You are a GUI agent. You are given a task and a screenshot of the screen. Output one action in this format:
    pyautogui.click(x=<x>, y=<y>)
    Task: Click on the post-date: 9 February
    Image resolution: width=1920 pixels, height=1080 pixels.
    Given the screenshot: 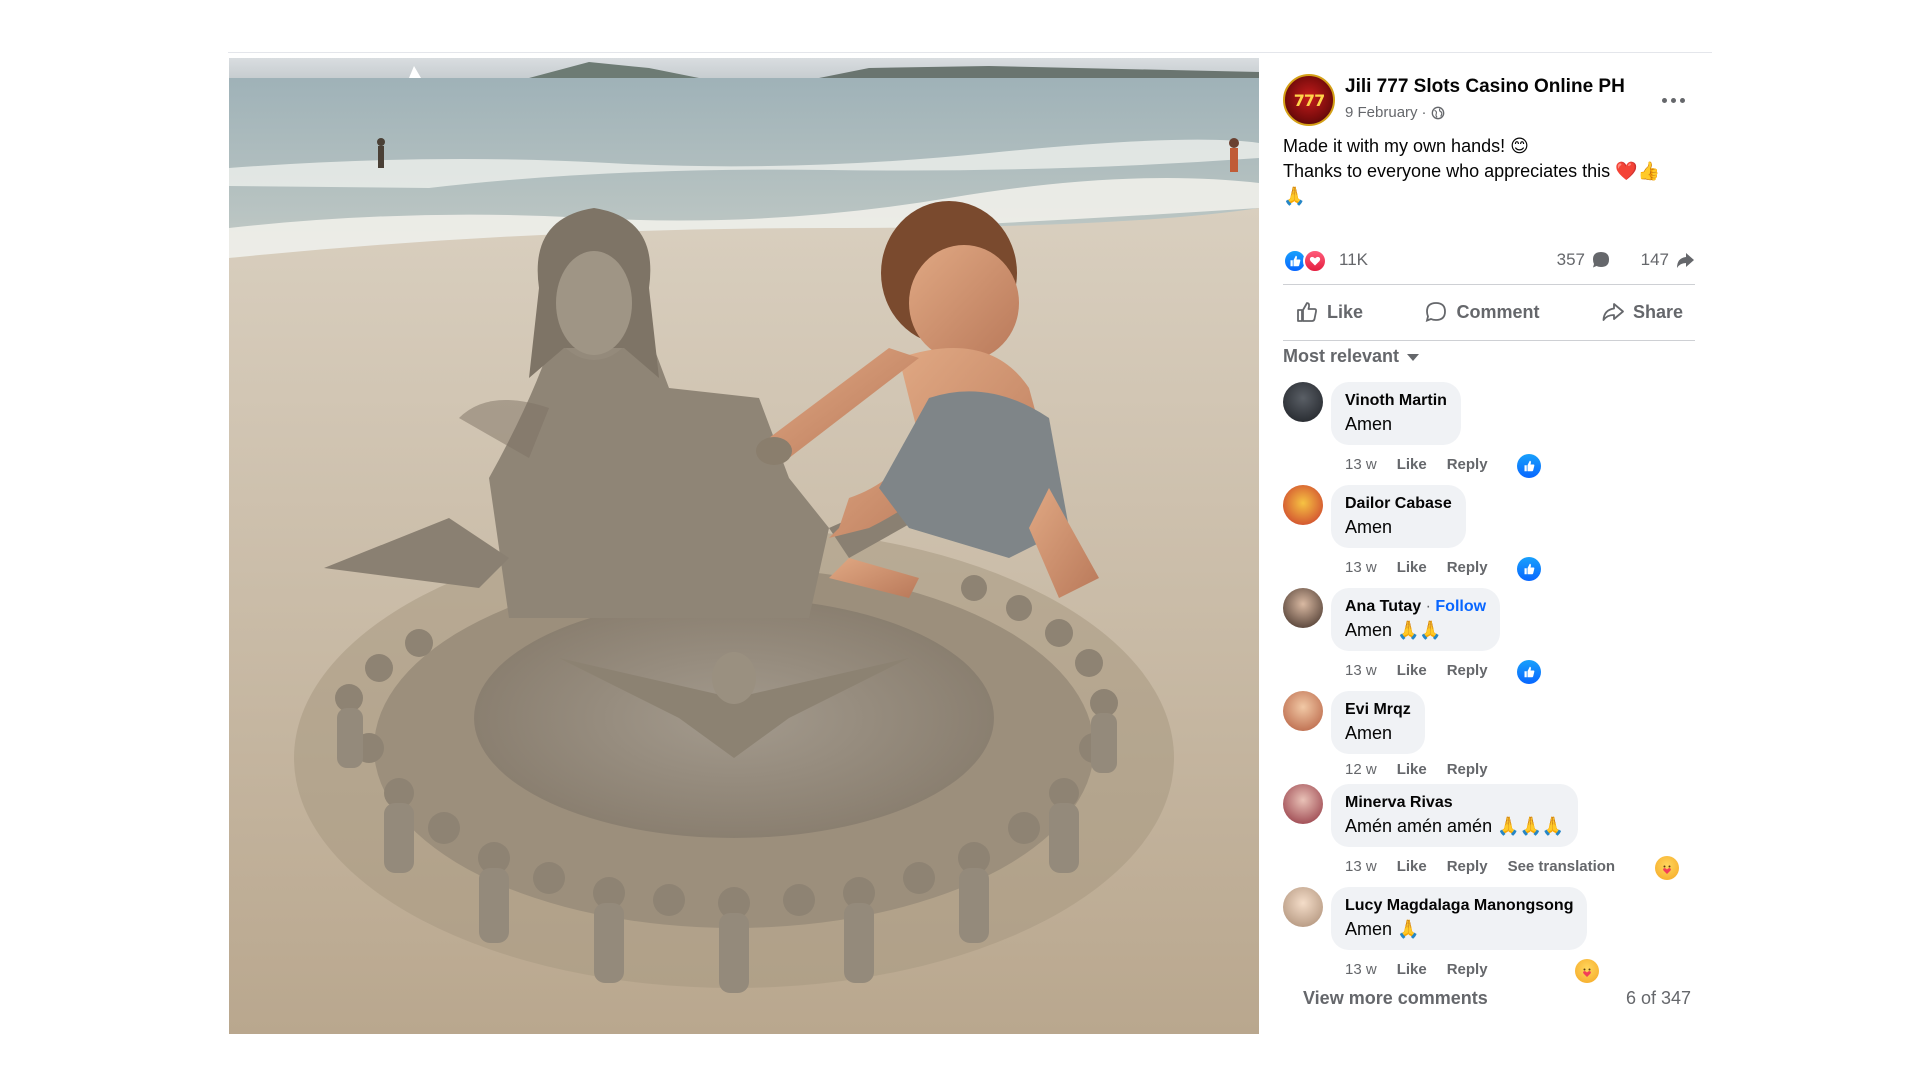 What is the action you would take?
    pyautogui.click(x=1381, y=112)
    